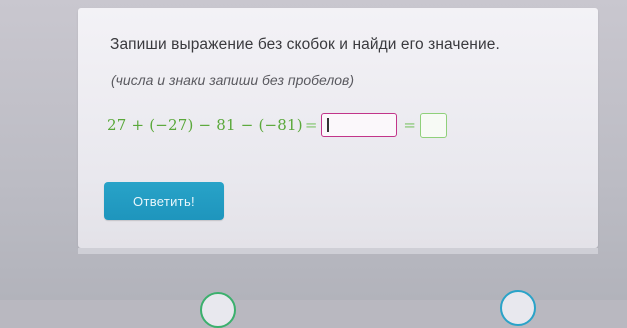  Describe the element at coordinates (338, 251) in the screenshot. I see `card-divider` at that location.